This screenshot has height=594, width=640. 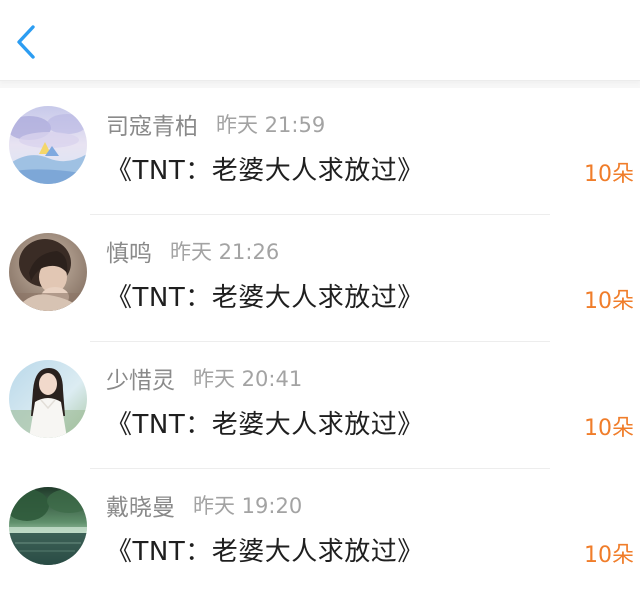 What do you see at coordinates (271, 125) in the screenshot?
I see `timestamp: 昨天 21:59` at bounding box center [271, 125].